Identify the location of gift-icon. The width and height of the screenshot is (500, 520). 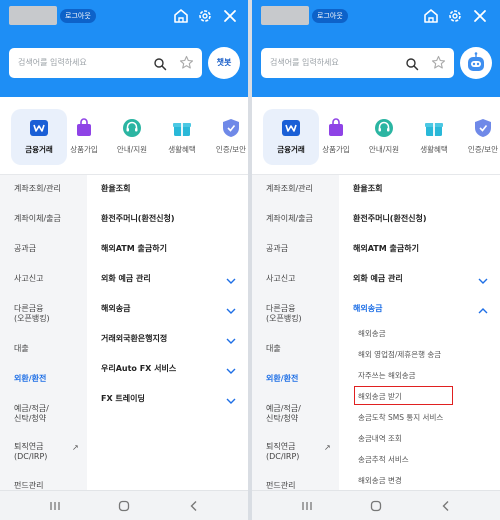
(182, 128).